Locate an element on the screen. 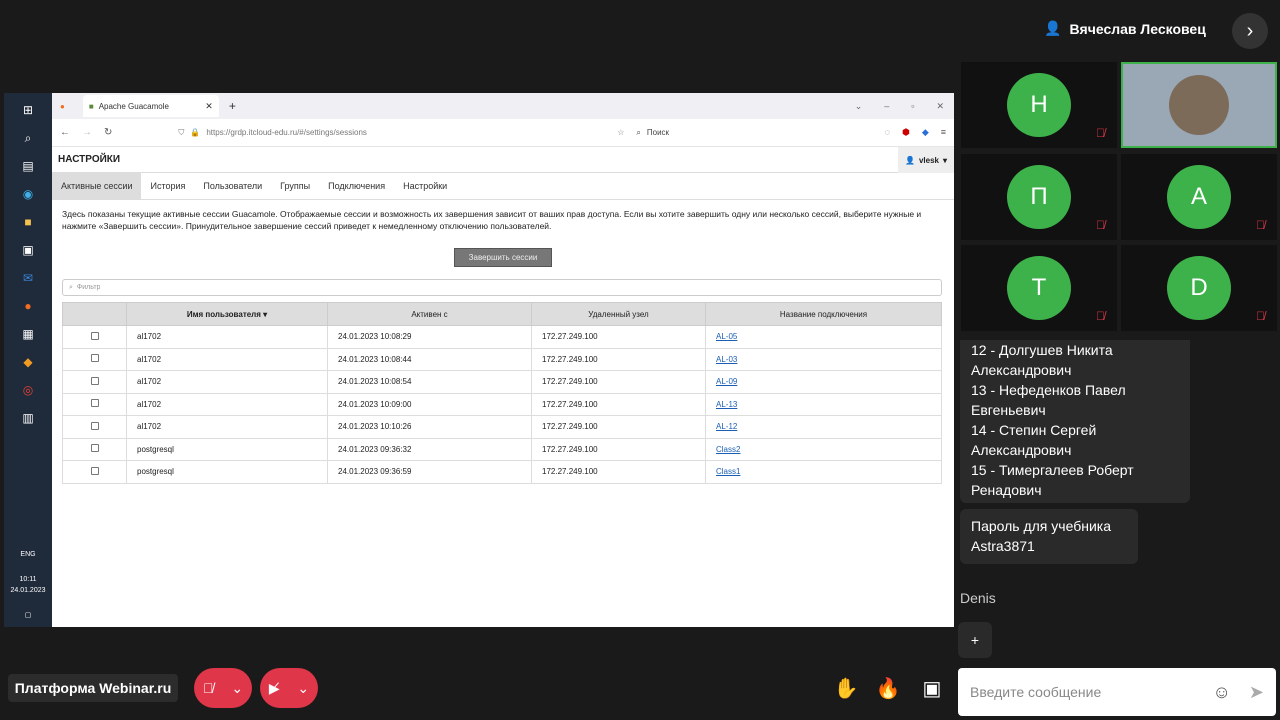 The image size is (1280, 720). user-name: vlesk is located at coordinates (928, 160).